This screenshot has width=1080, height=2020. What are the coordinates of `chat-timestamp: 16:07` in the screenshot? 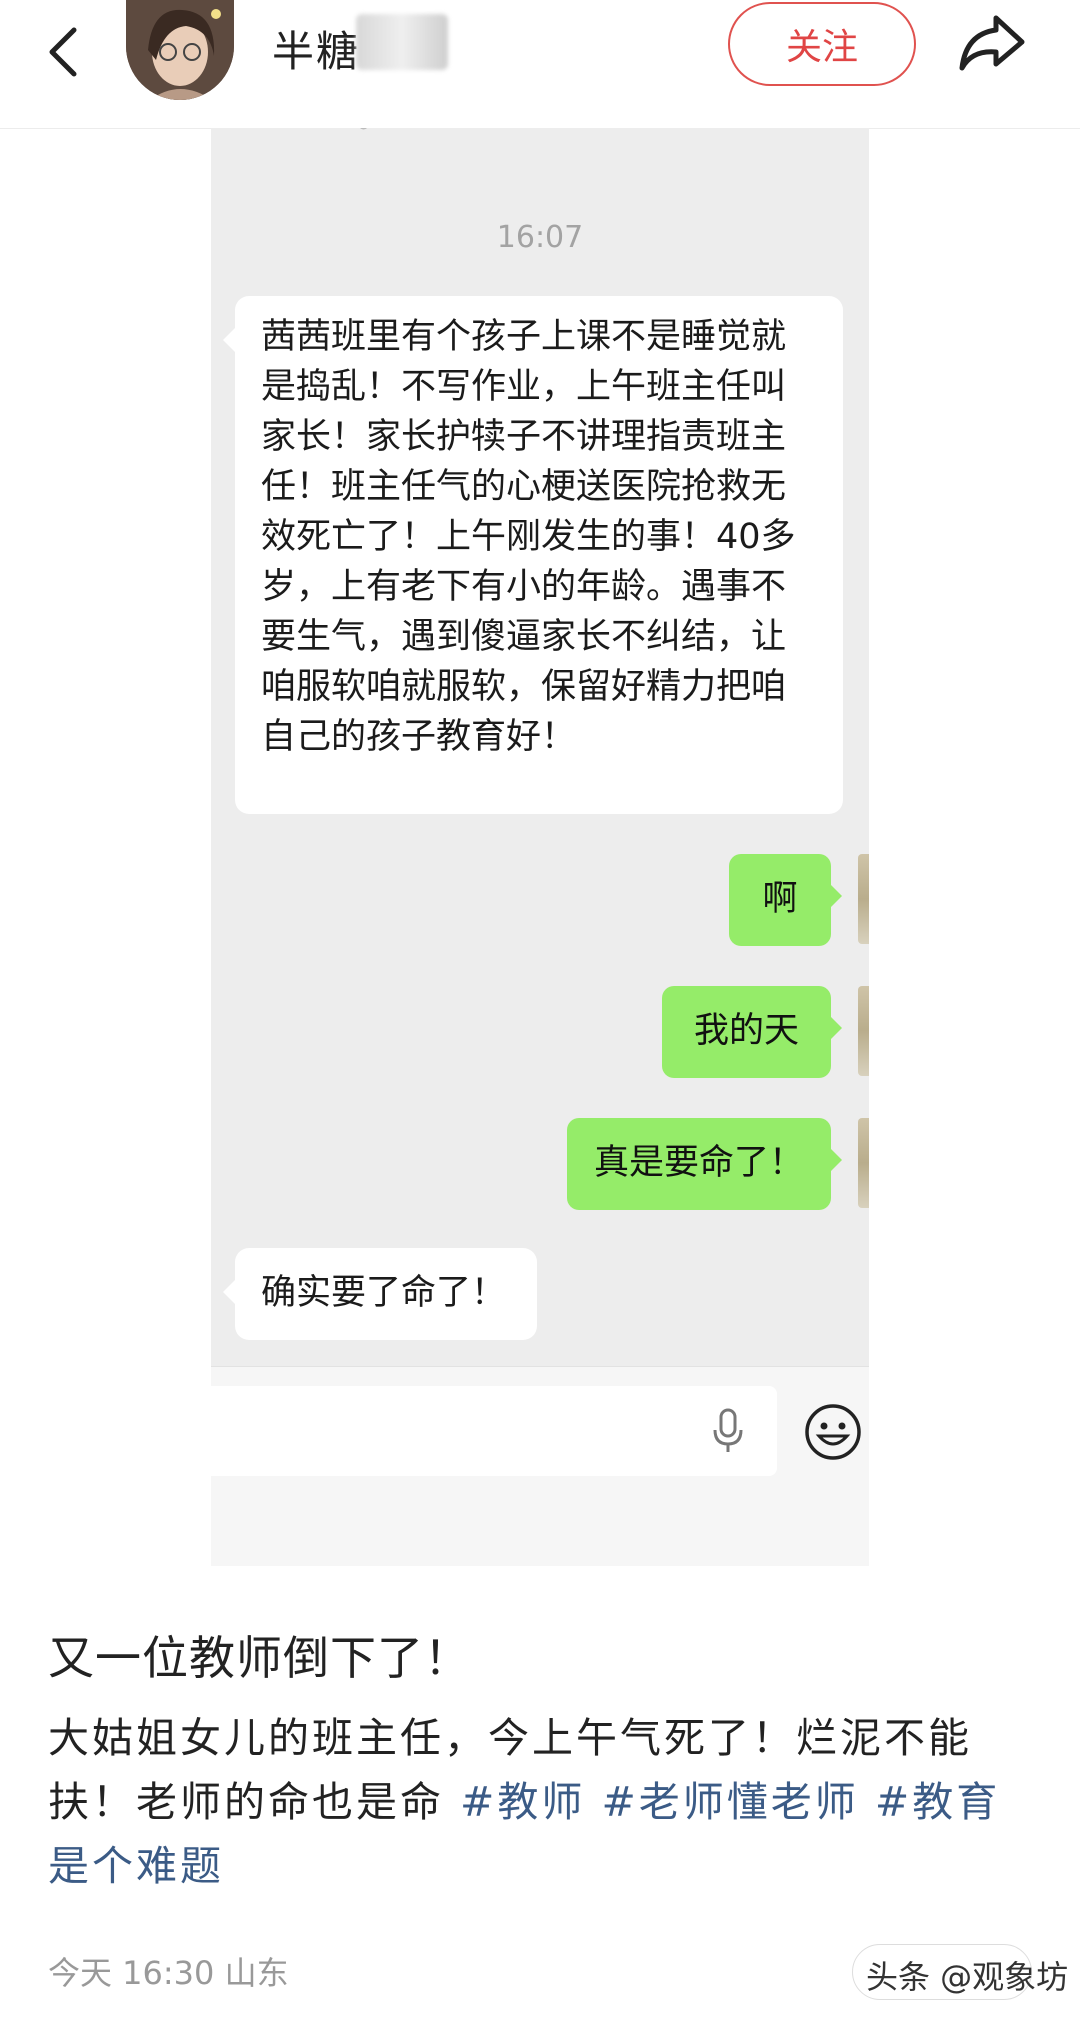 It's located at (540, 237).